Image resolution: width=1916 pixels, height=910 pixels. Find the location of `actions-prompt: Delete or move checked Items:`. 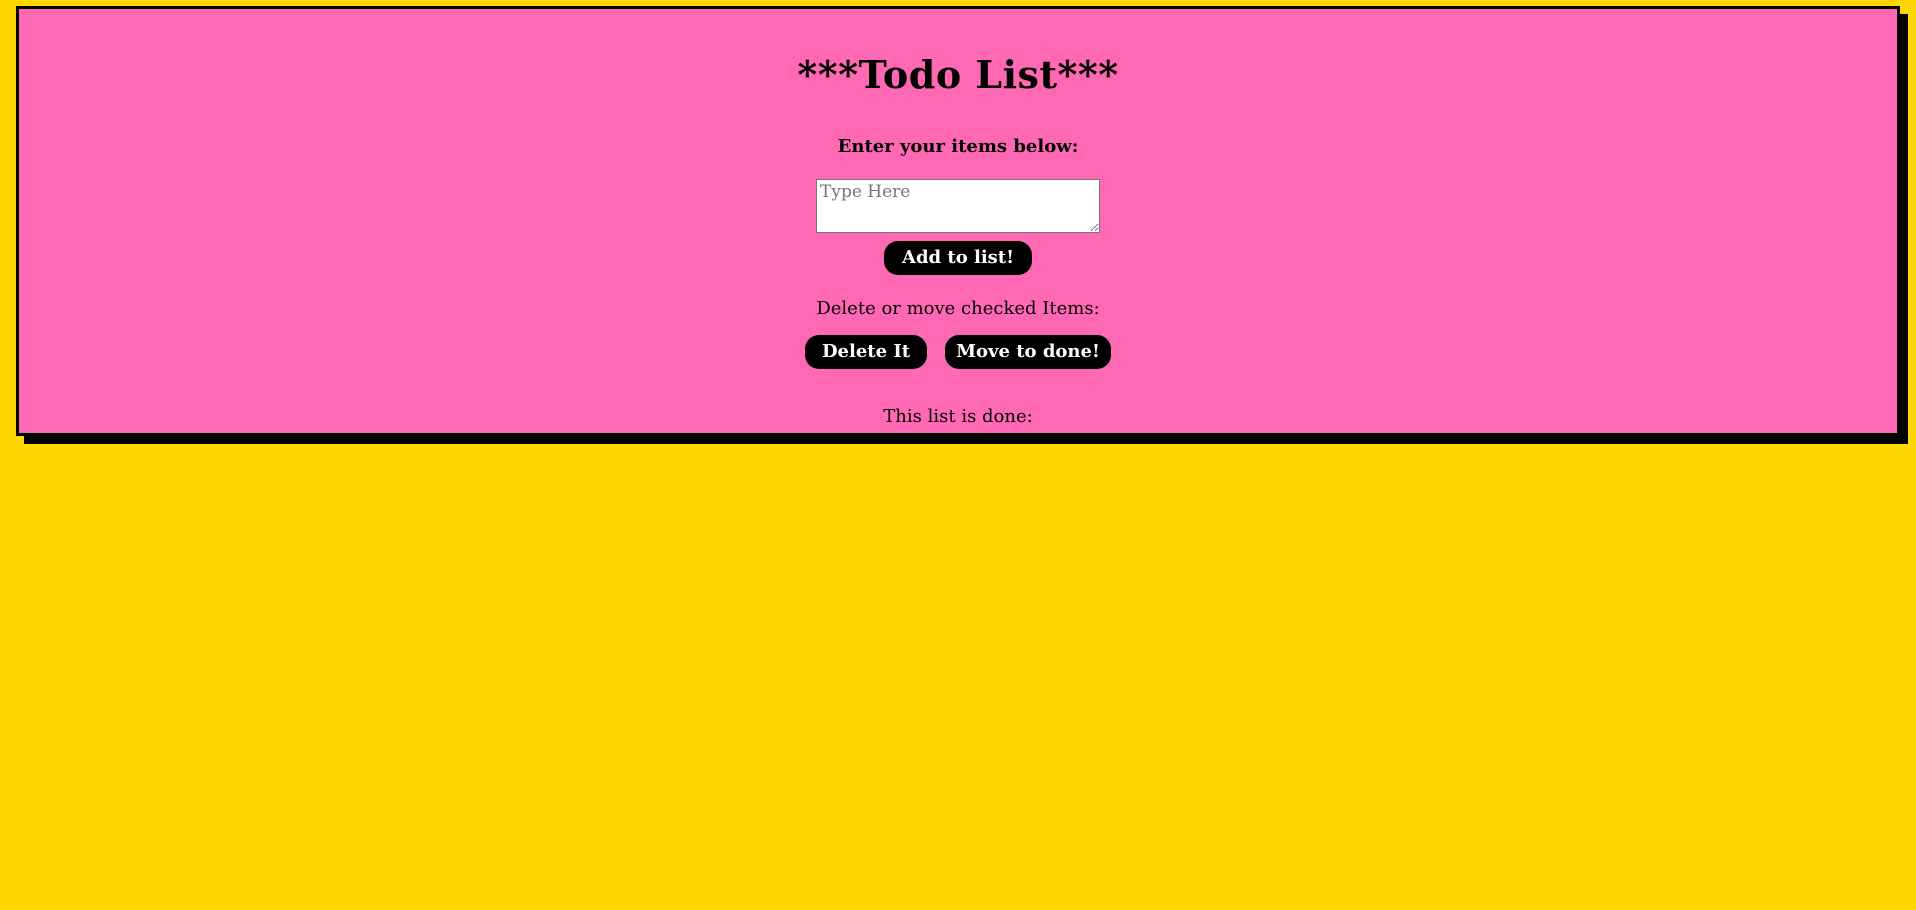

actions-prompt: Delete or move checked Items: is located at coordinates (958, 308).